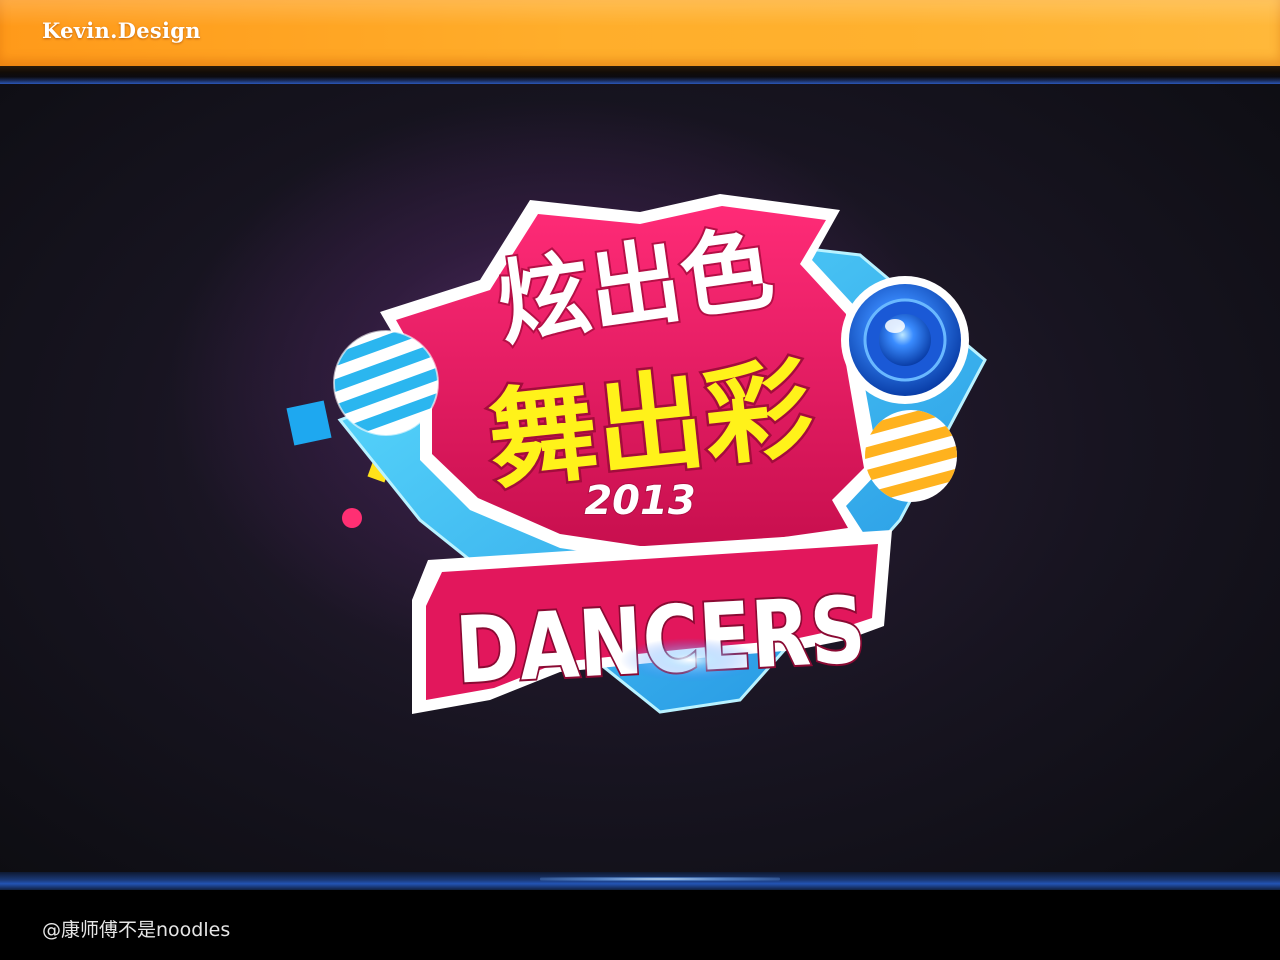 This screenshot has height=960, width=1280. I want to click on header-bar: Kevin.Design, so click(640, 33).